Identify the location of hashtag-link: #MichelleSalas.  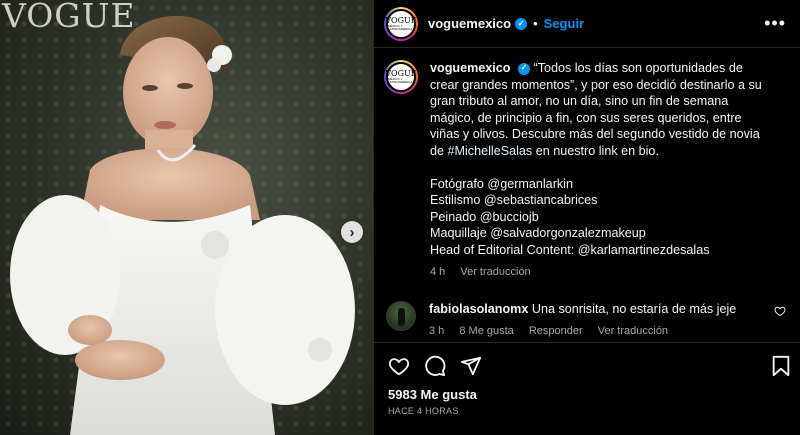
(490, 151).